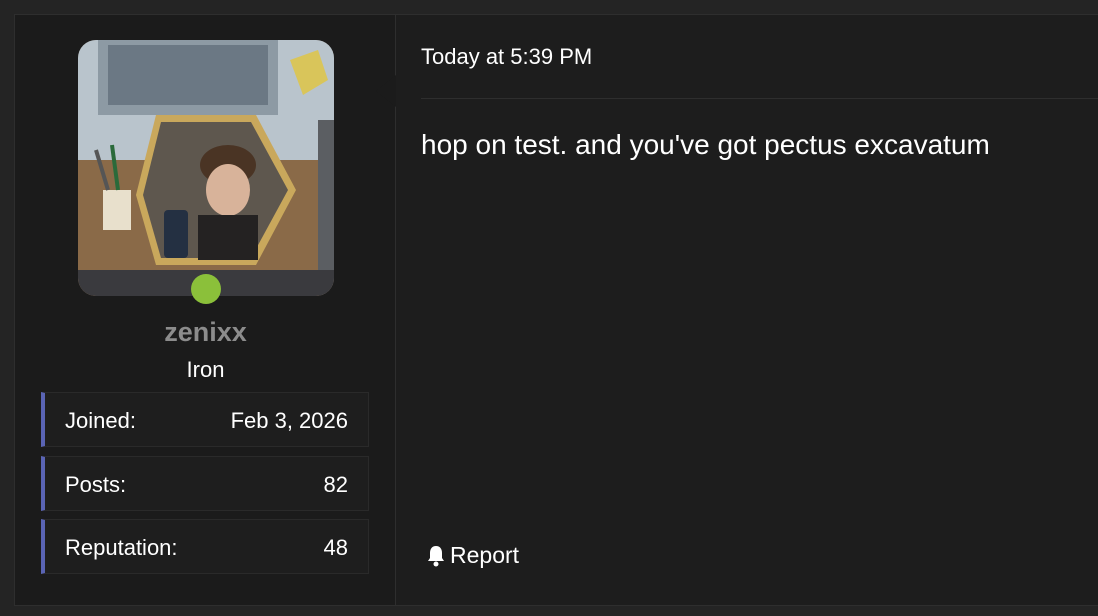  What do you see at coordinates (436, 555) in the screenshot?
I see `bell-icon` at bounding box center [436, 555].